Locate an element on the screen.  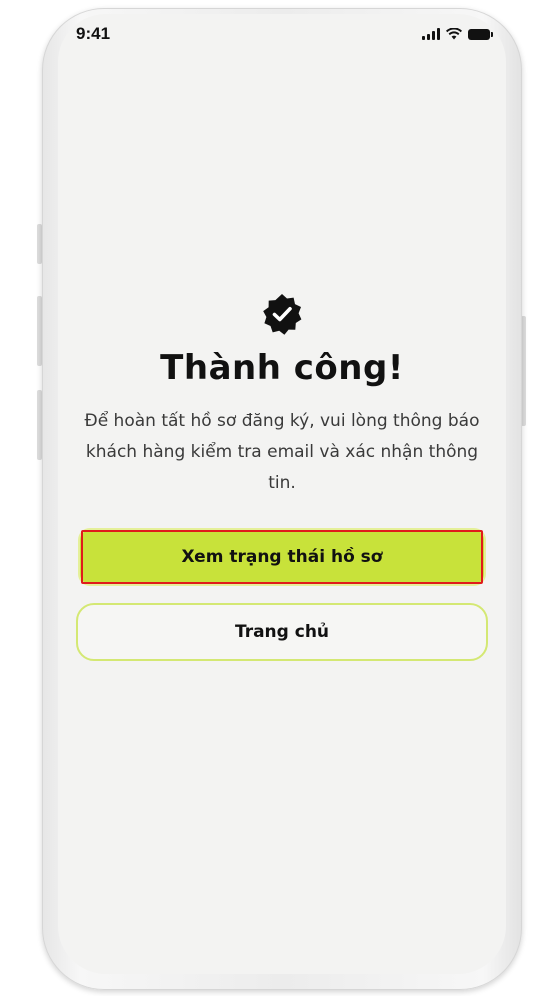
view-application-status-label: Xem trạng thái hồ sơ is located at coordinates (282, 557).